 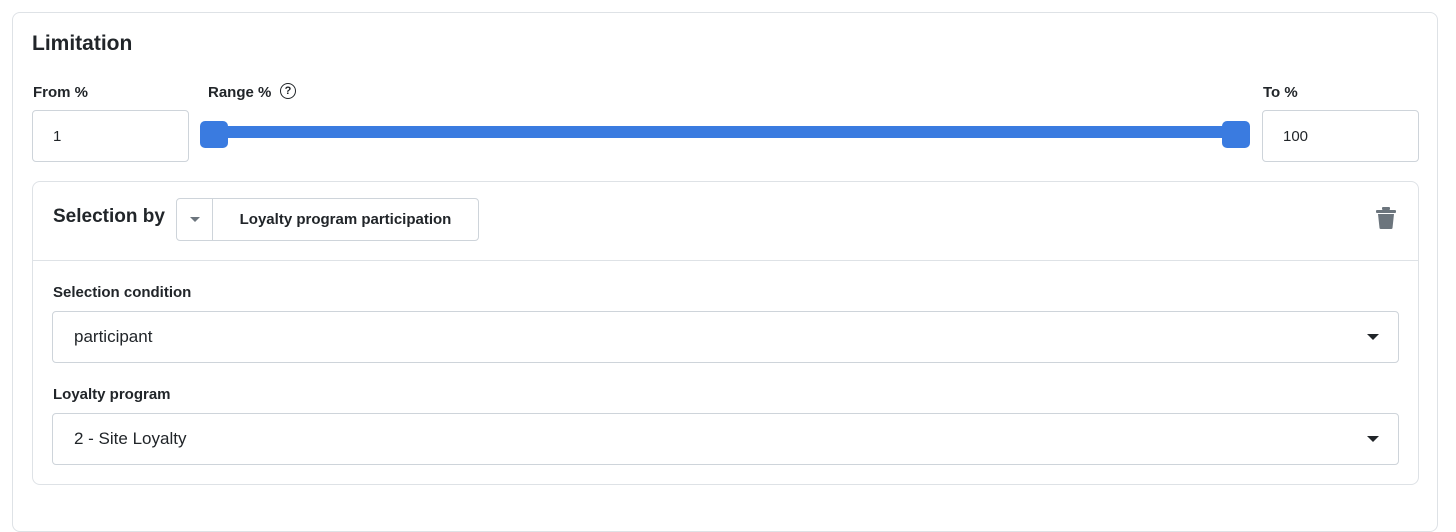 I want to click on selection-by-label: Selection by, so click(x=109, y=216).